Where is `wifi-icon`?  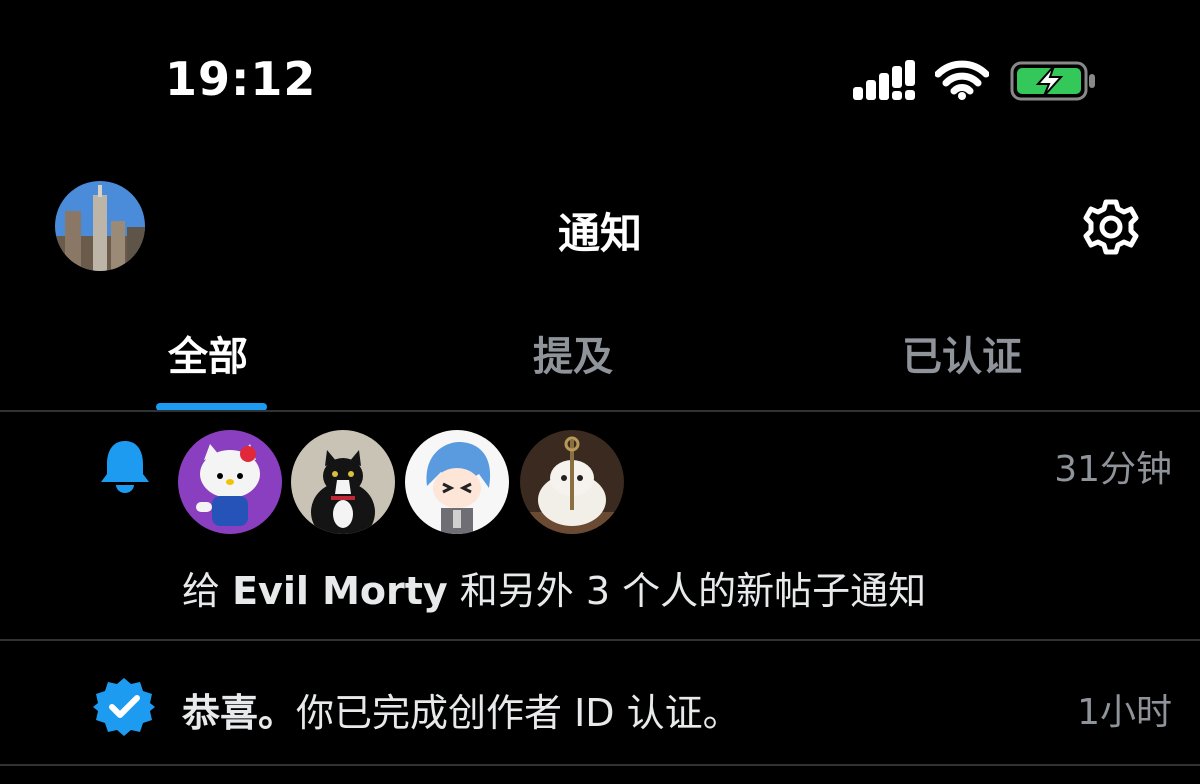
wifi-icon is located at coordinates (962, 80).